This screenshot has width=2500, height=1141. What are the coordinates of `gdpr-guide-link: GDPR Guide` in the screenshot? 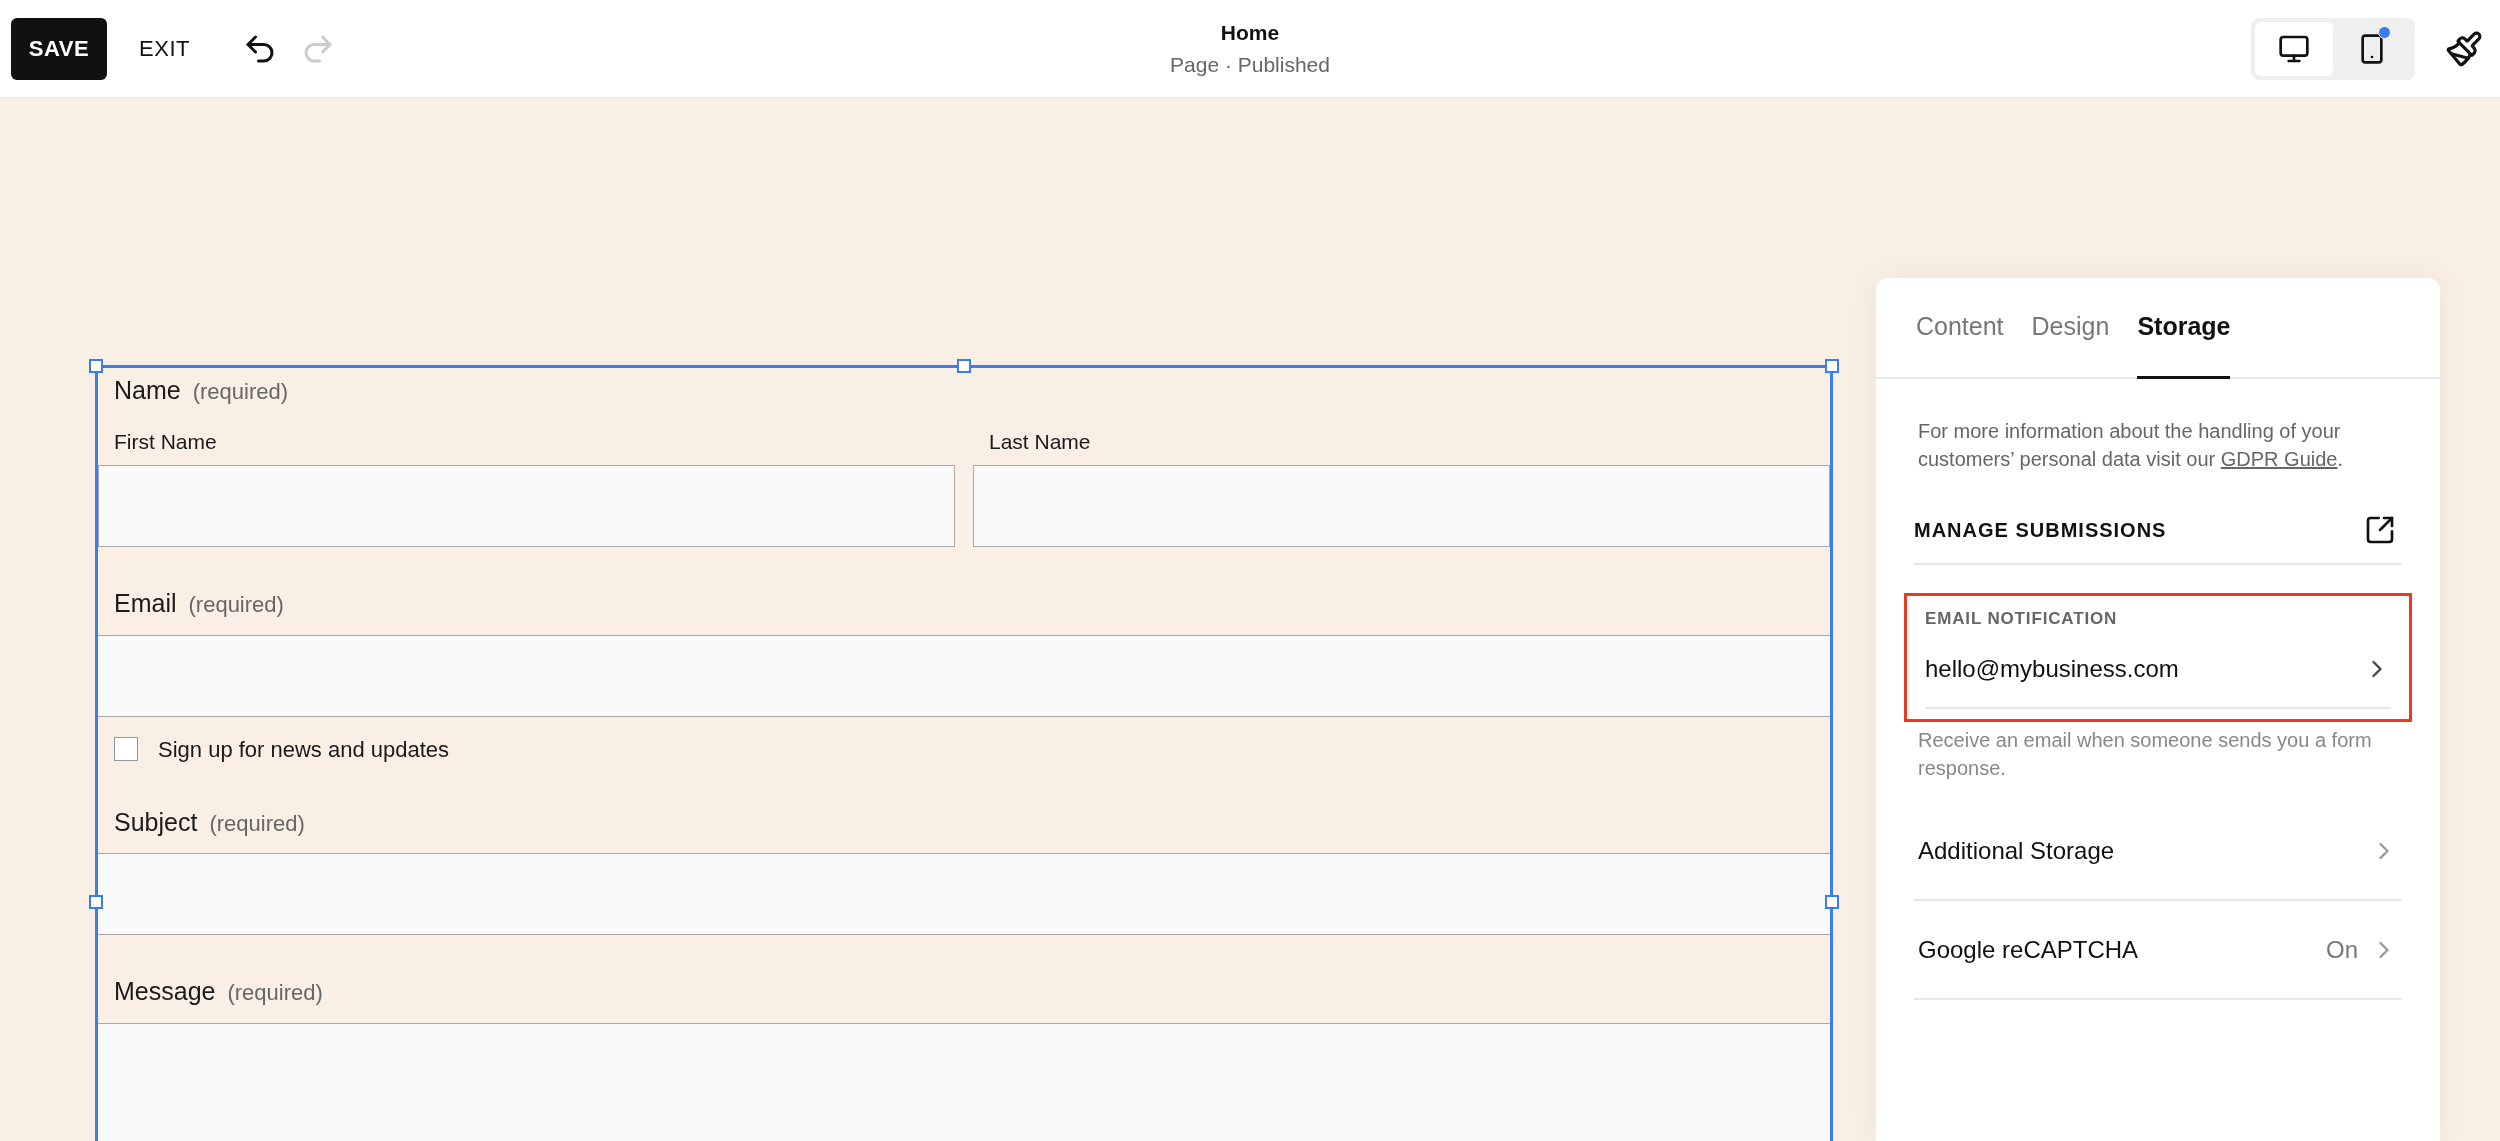 It's located at (2279, 458).